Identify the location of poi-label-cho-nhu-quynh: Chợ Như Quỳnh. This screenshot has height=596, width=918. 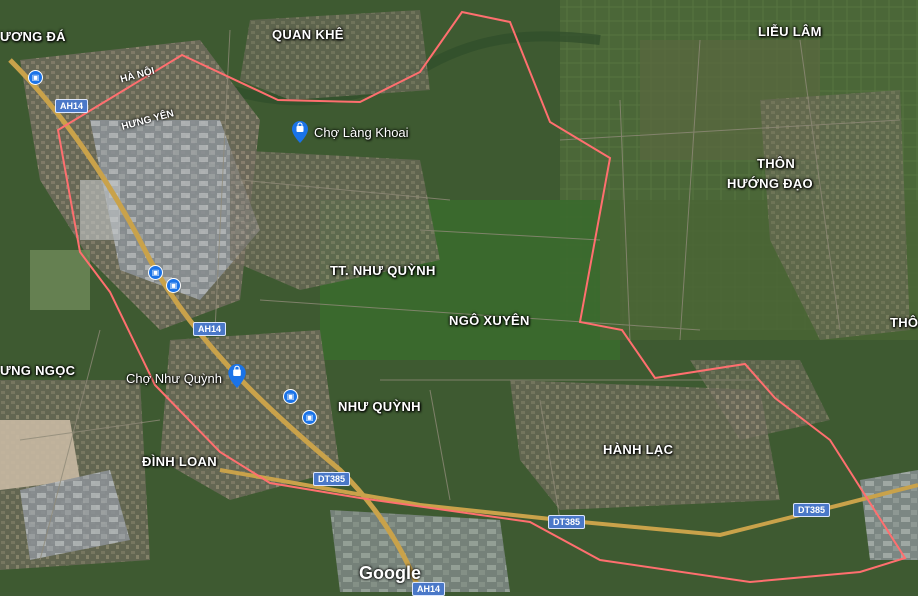
(174, 378).